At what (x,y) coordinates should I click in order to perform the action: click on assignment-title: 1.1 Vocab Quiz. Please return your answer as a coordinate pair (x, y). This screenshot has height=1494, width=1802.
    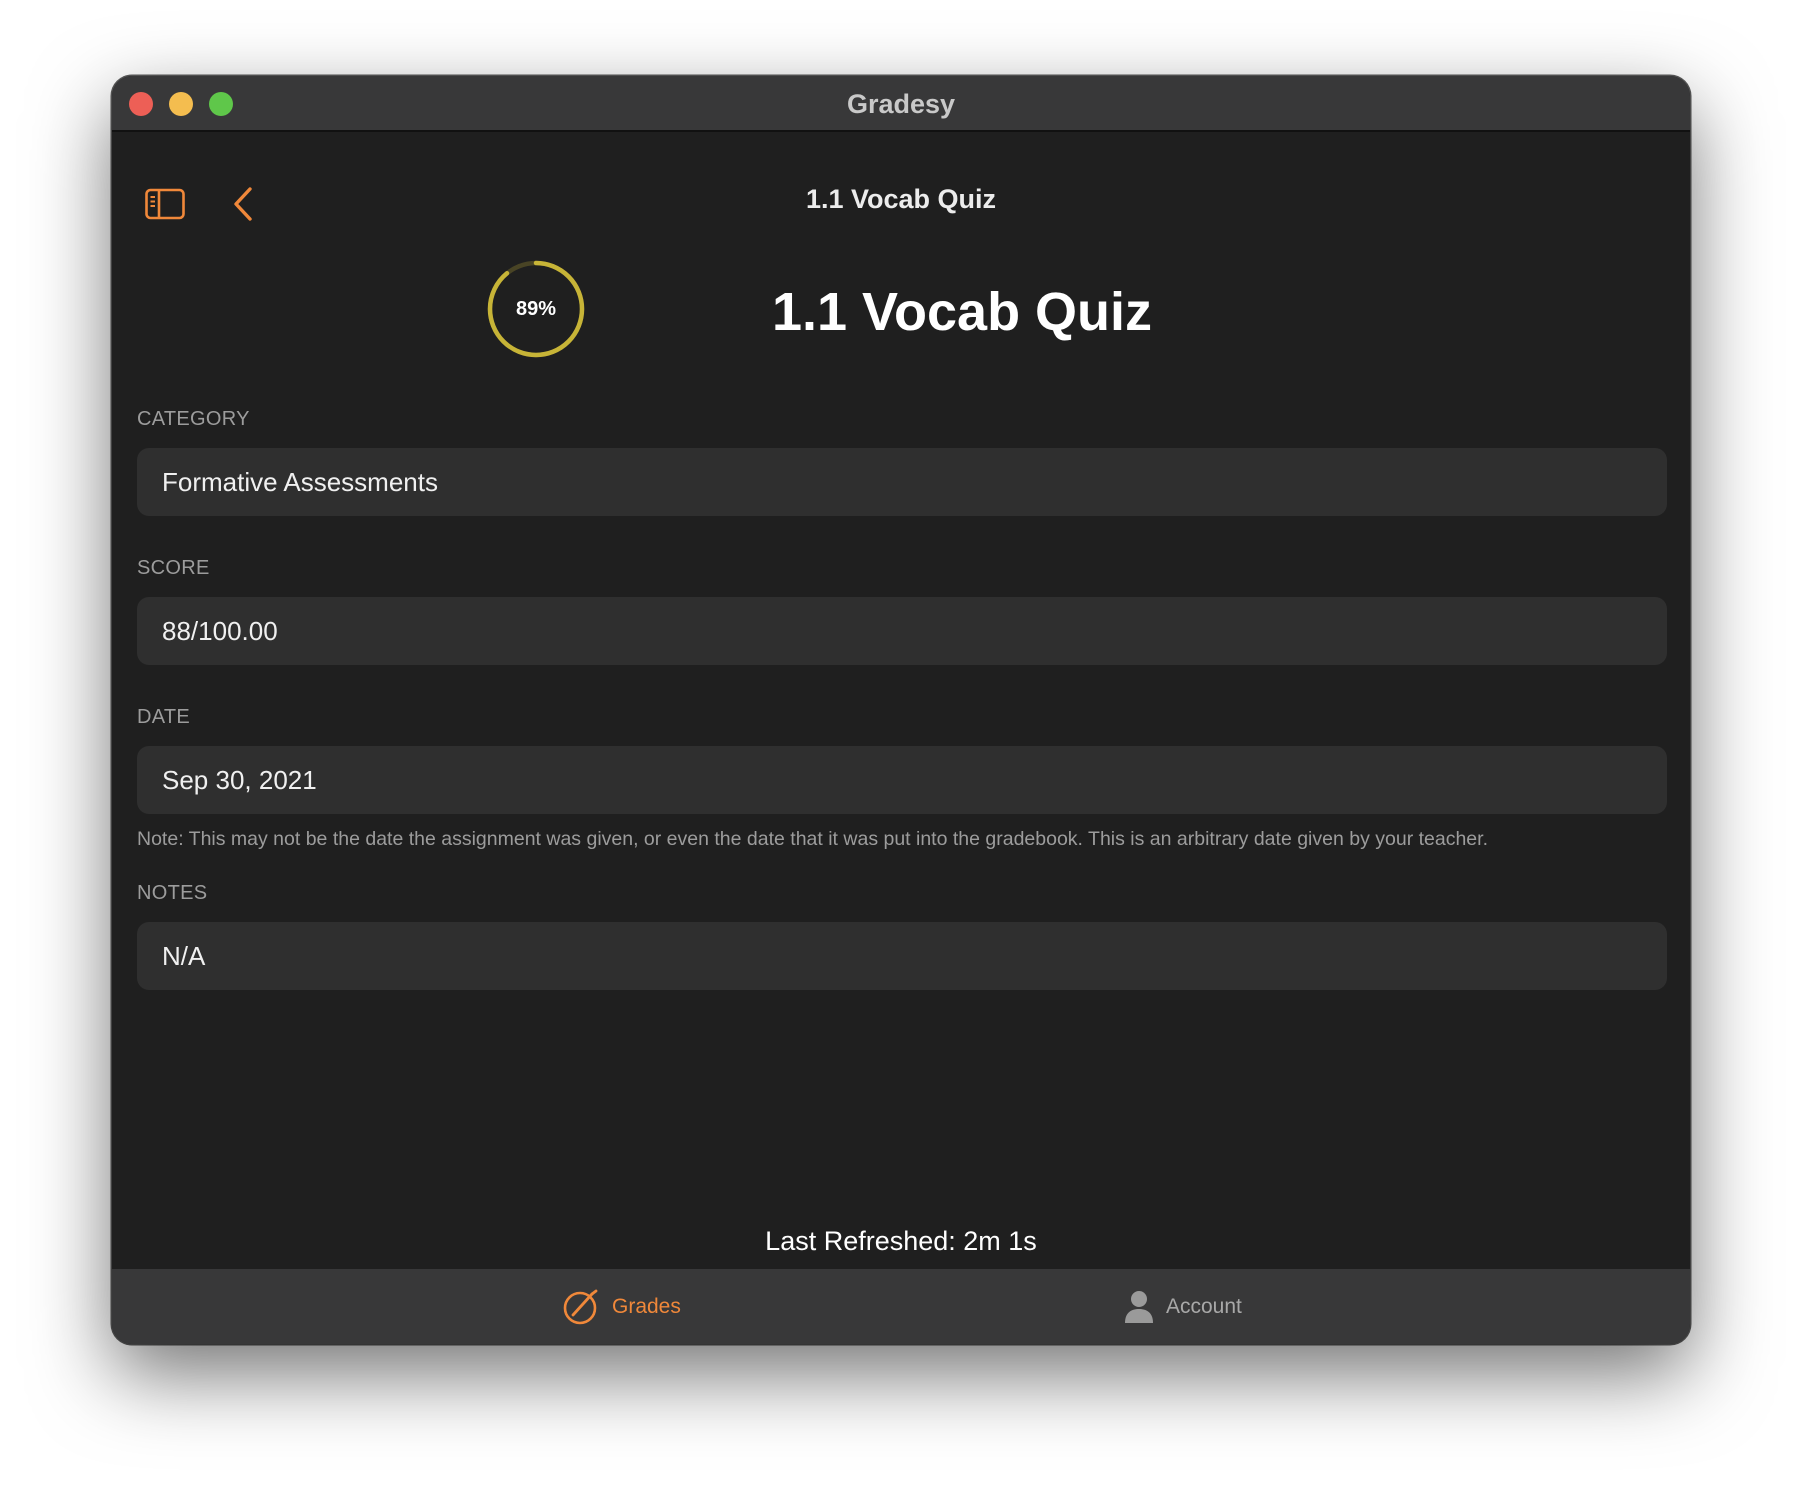
    Looking at the image, I should click on (962, 312).